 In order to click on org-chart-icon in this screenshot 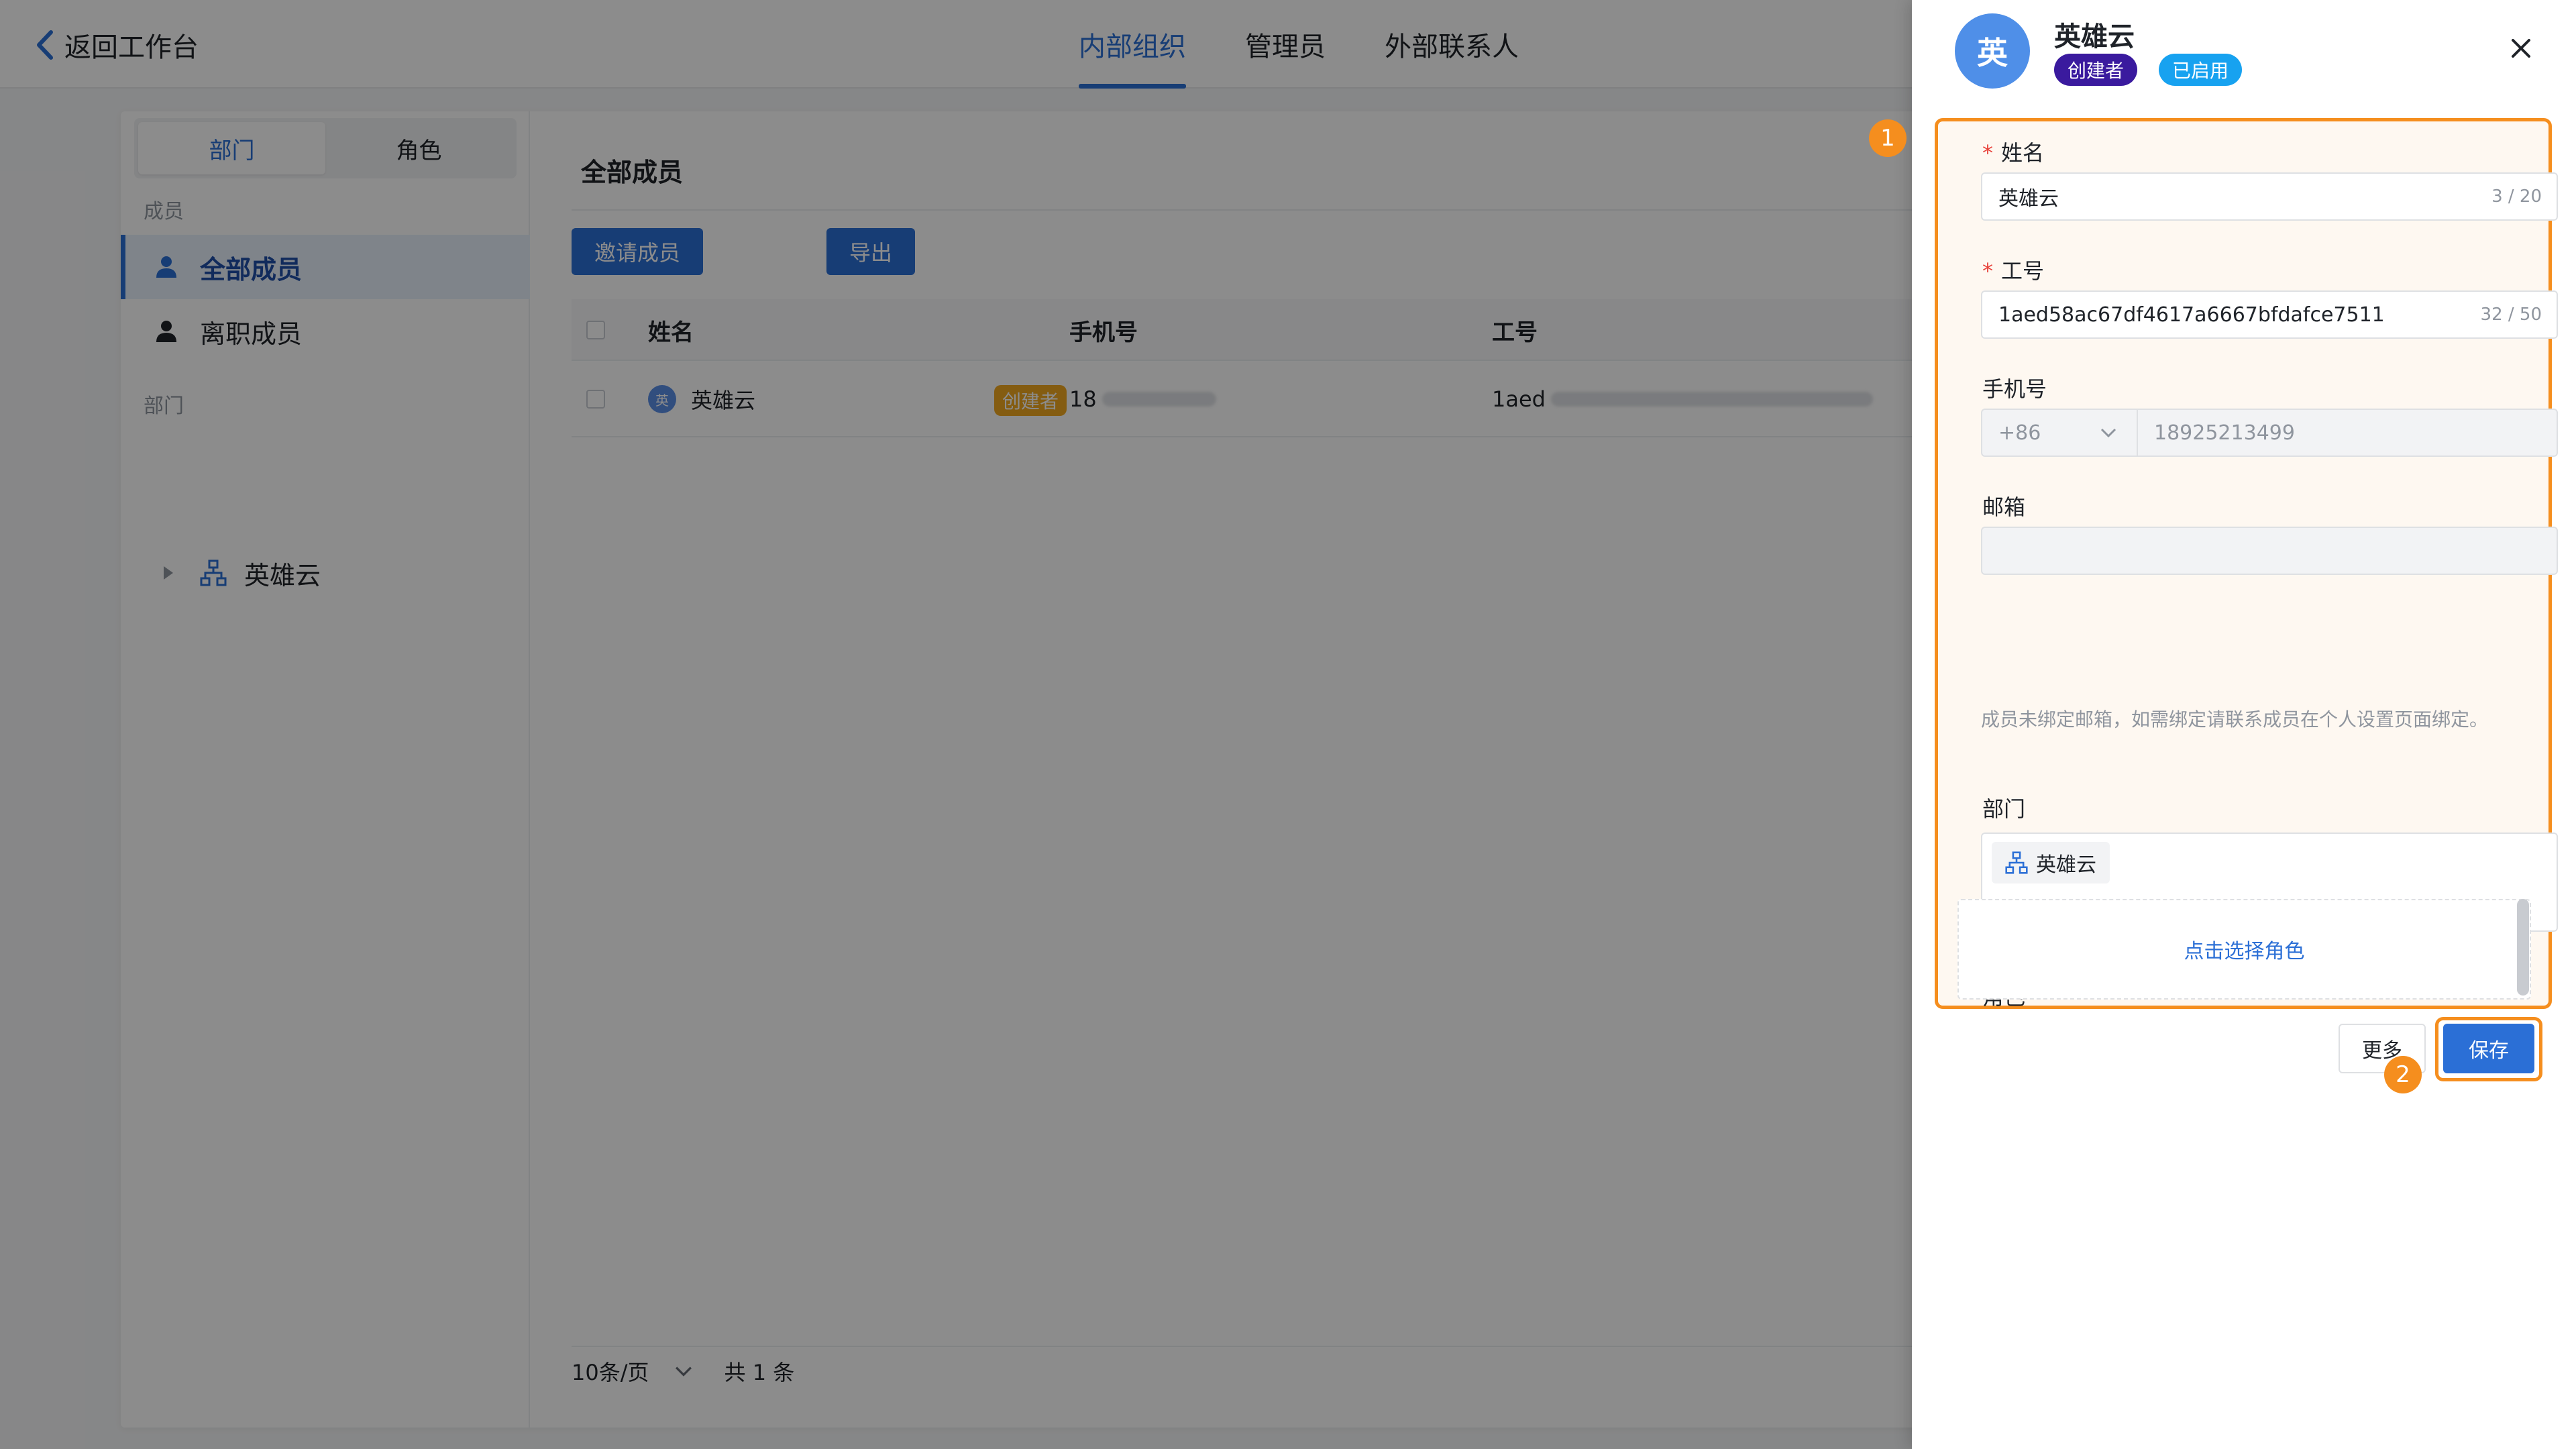, I will do `click(2016, 862)`.